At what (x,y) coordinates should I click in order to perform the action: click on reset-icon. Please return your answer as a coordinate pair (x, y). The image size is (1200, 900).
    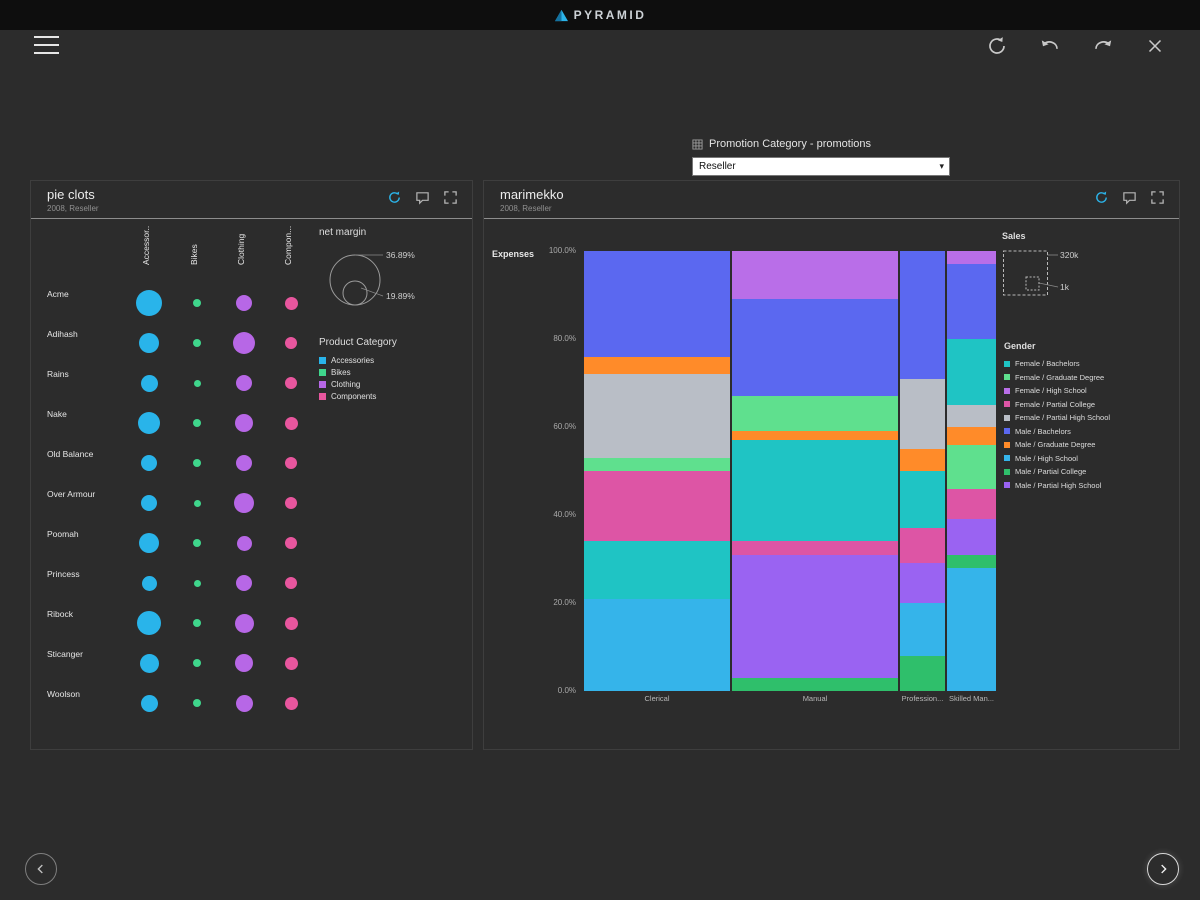
    Looking at the image, I should click on (997, 46).